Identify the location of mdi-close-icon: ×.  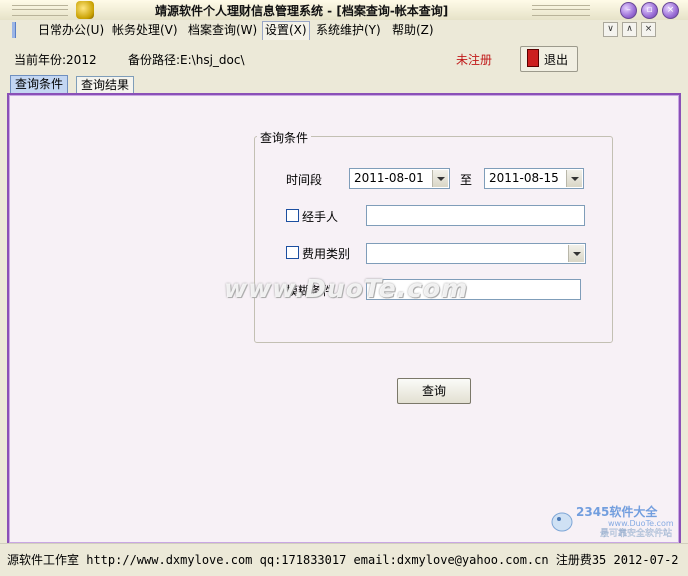
(648, 29).